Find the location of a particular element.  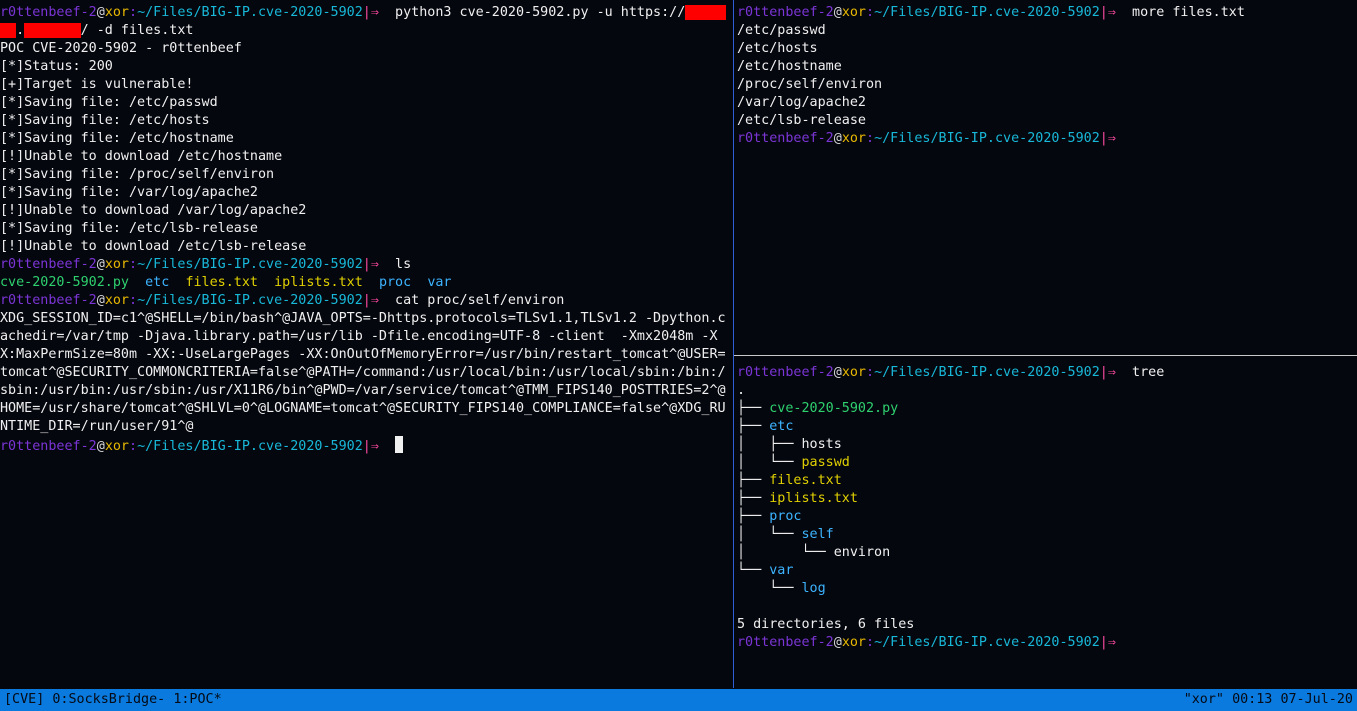

ls-entry: proc is located at coordinates (395, 282).